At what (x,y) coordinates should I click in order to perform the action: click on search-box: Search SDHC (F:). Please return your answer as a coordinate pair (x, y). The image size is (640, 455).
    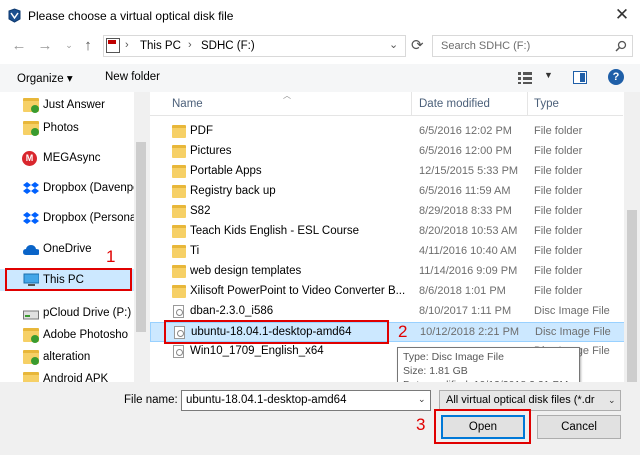
    Looking at the image, I should click on (532, 46).